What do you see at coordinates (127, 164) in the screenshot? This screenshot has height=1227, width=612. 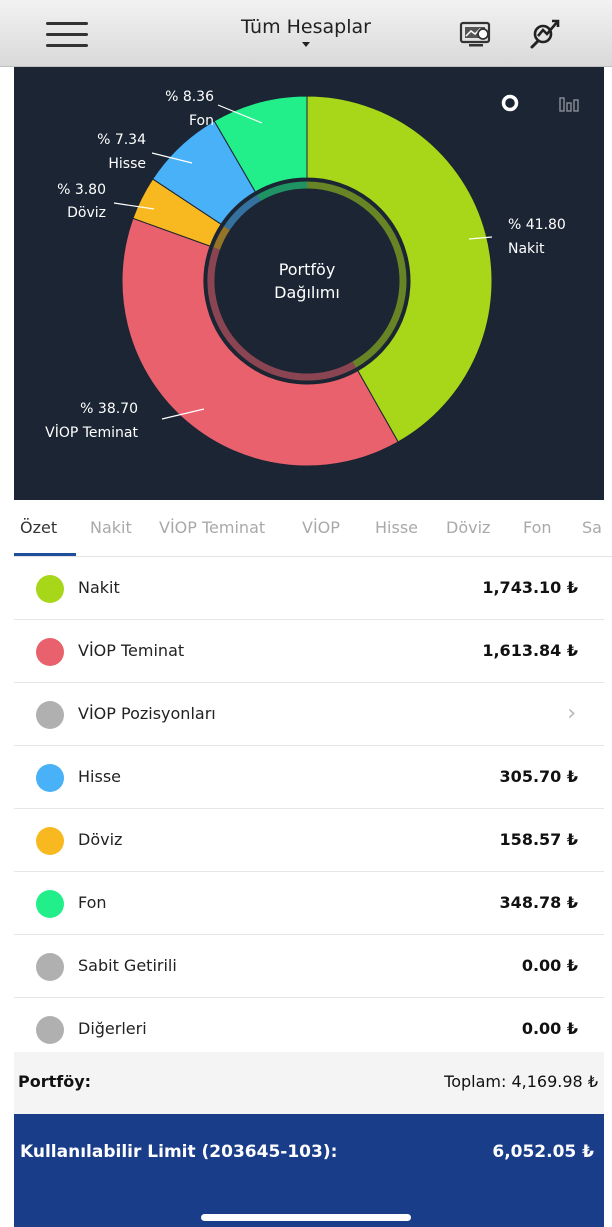 I see `slice-name-label: Hisse` at bounding box center [127, 164].